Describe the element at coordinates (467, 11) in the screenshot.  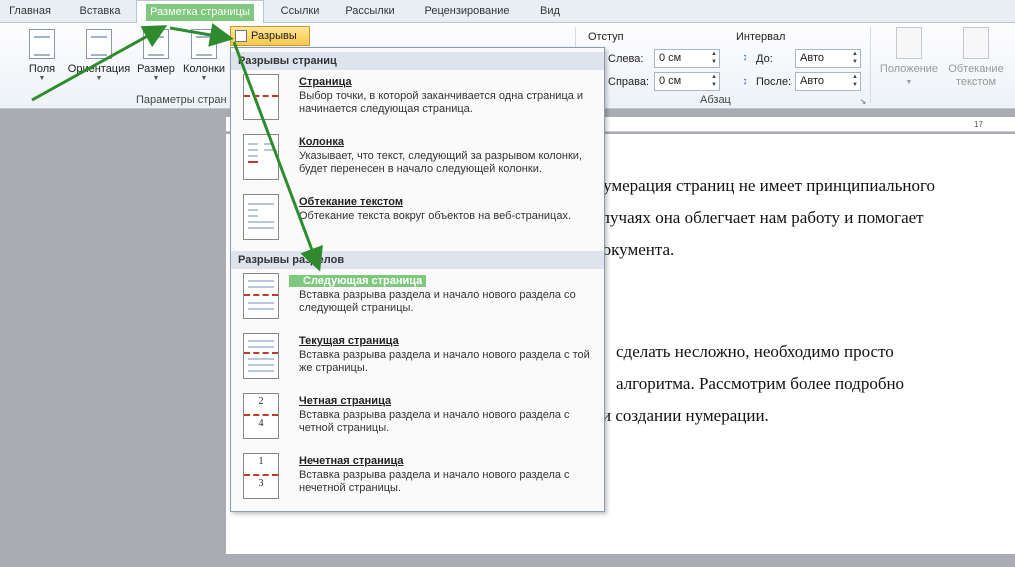
I see `tab-review: Рецензирование` at that location.